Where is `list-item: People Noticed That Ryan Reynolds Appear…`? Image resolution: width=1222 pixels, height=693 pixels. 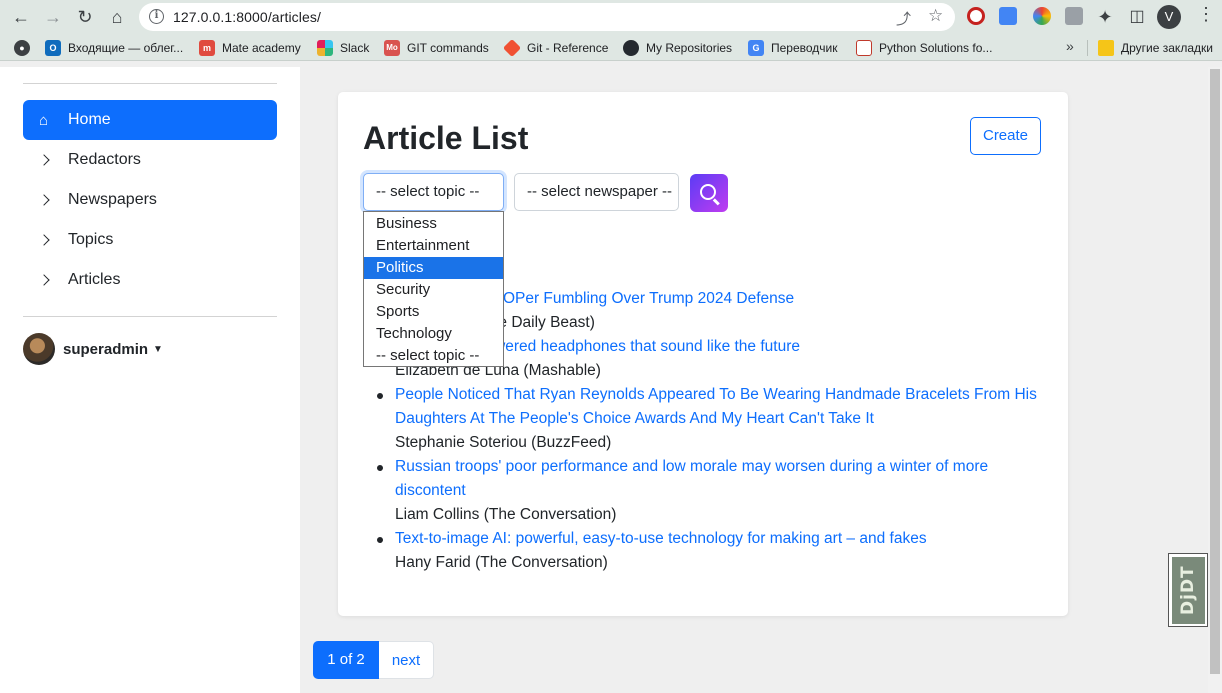
list-item: People Noticed That Ryan Reynolds Appear… is located at coordinates (715, 419).